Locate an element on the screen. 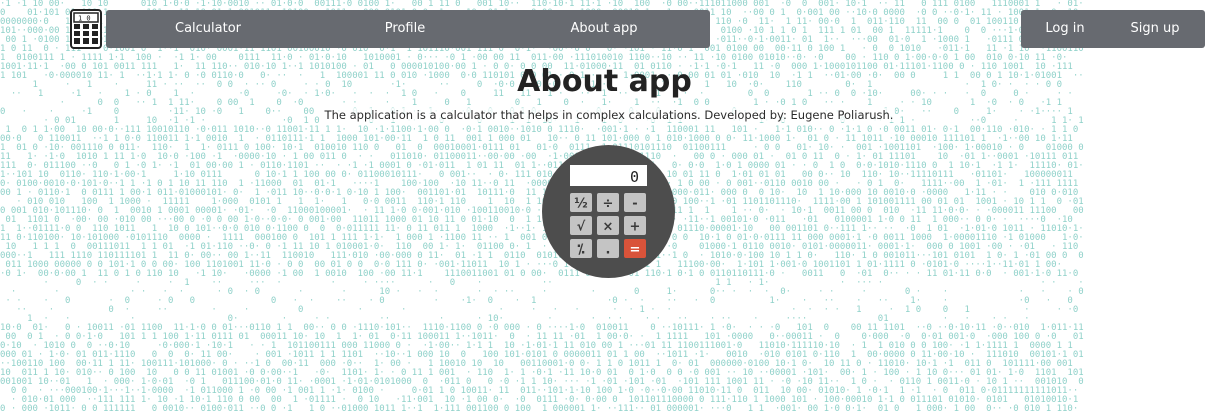  calculator-logo-icon: 1 0 is located at coordinates (86, 29).